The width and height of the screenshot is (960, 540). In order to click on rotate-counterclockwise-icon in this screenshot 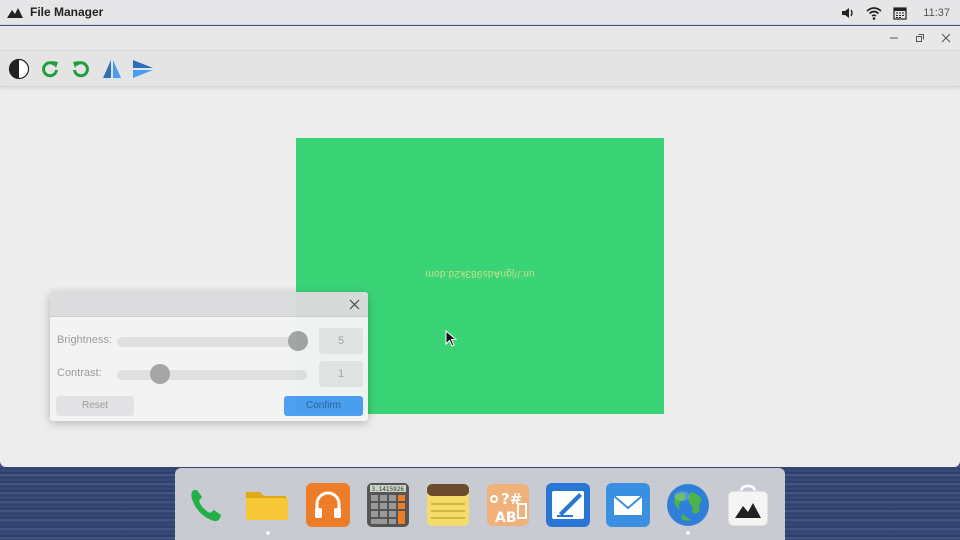, I will do `click(81, 69)`.